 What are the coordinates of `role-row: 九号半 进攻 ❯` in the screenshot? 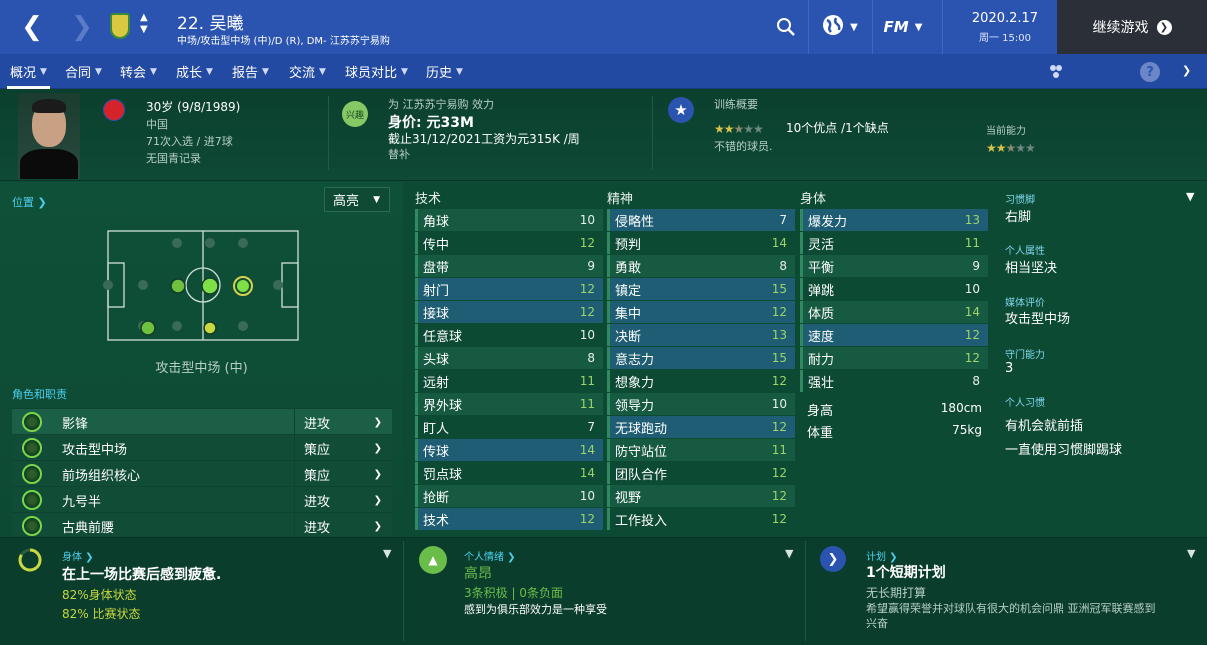 It's located at (202, 499).